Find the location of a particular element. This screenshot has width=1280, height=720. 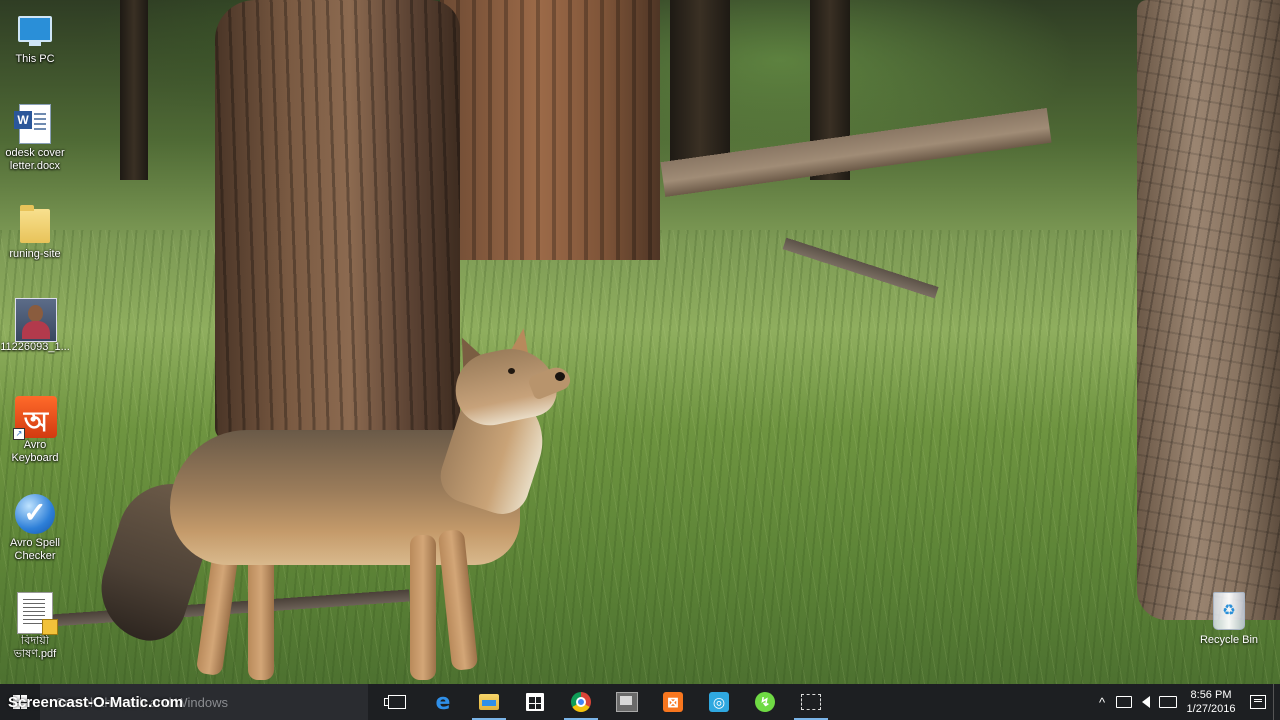

desktop-icon-pdf: বিদায়ী ভাষণ.pdf is located at coordinates (35, 626).